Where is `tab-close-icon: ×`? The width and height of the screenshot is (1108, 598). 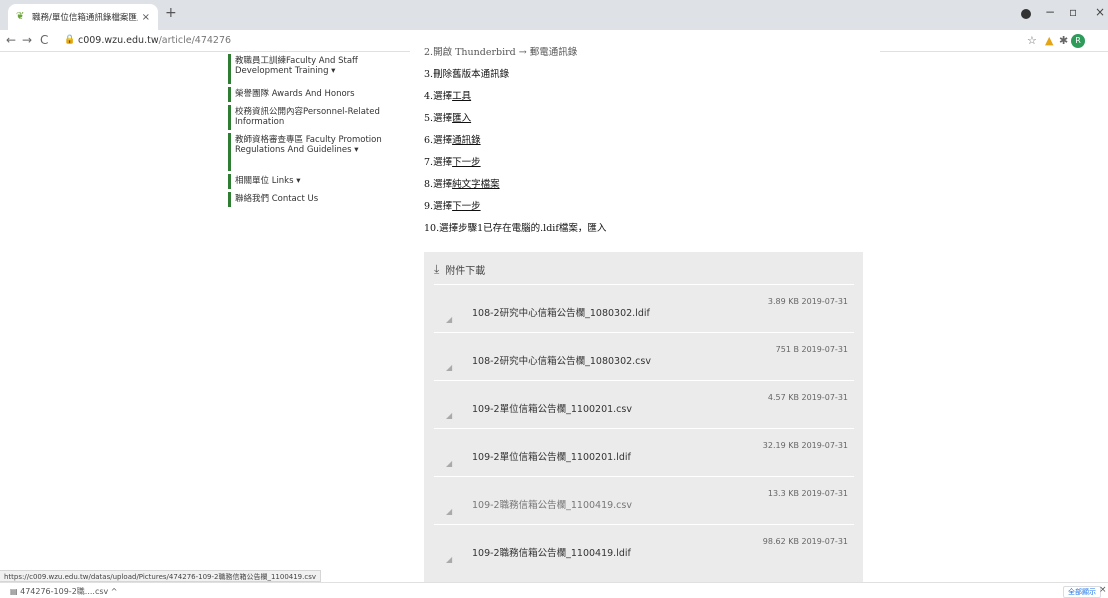 tab-close-icon: × is located at coordinates (146, 17).